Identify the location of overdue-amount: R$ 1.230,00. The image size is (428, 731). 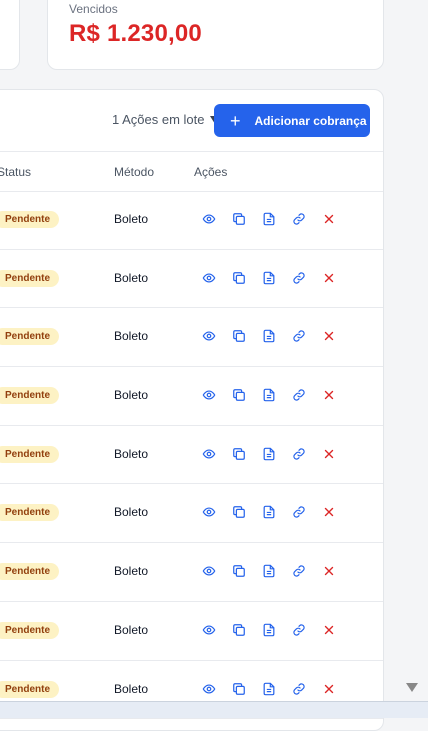
(135, 33).